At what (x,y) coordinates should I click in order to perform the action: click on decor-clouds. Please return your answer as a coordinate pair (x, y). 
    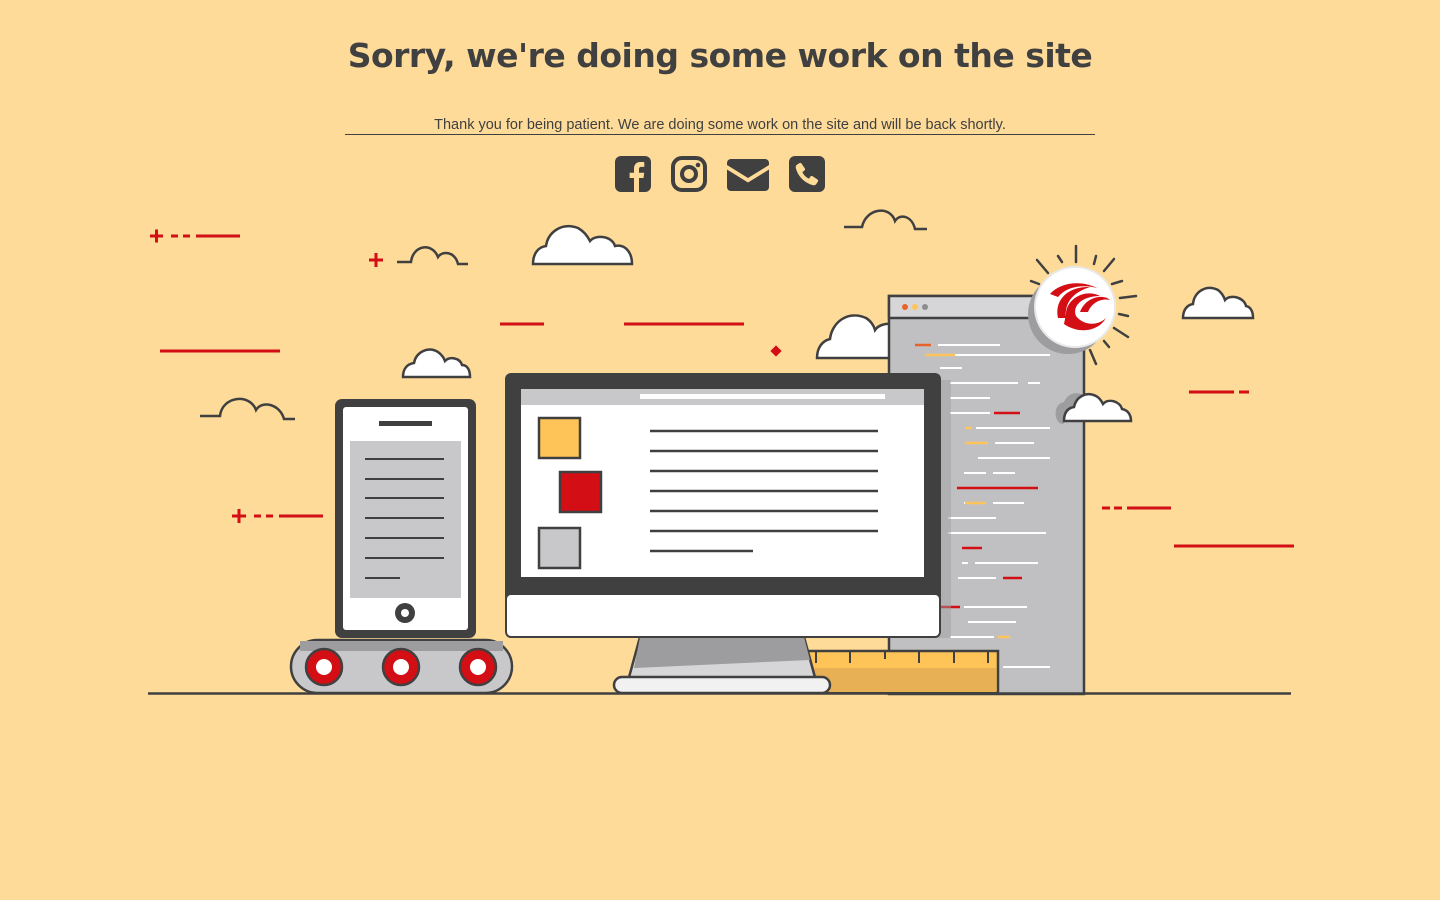
    Looking at the image, I should click on (828, 302).